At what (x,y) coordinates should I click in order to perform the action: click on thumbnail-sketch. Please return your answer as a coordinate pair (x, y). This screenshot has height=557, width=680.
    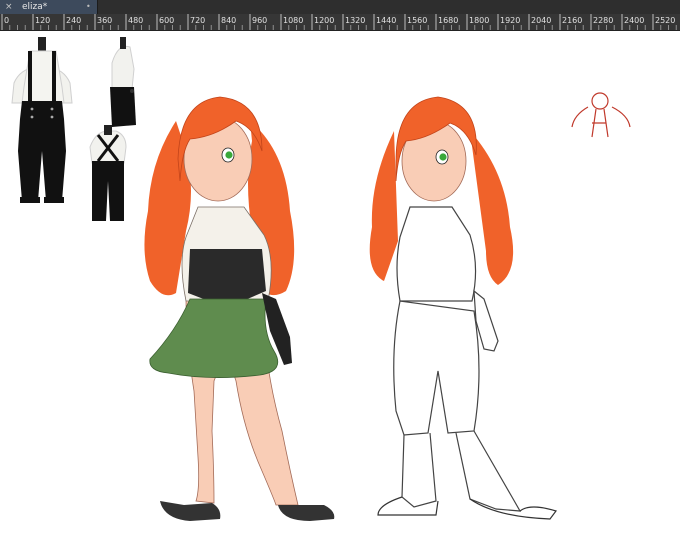
    Looking at the image, I should click on (601, 115).